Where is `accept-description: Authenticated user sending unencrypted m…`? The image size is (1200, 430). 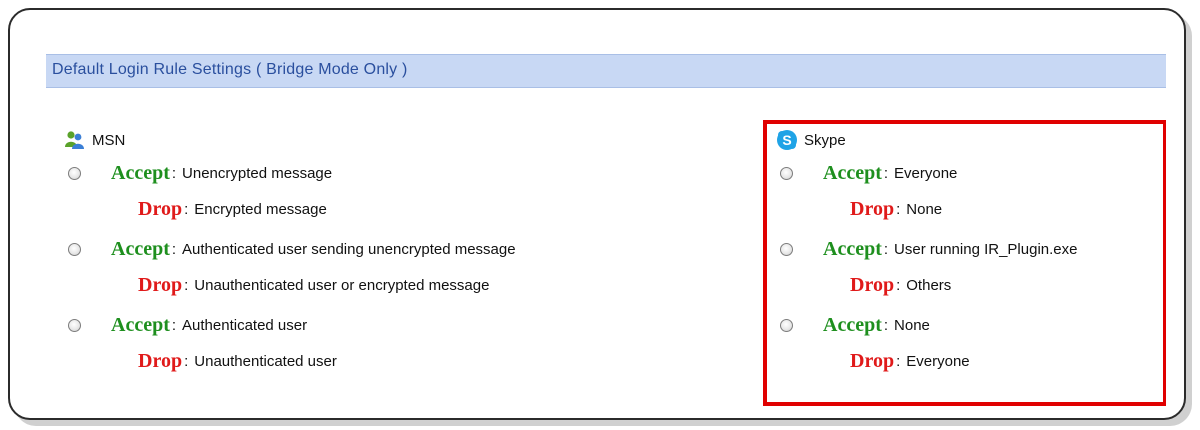
accept-description: Authenticated user sending unencrypted m… is located at coordinates (349, 249).